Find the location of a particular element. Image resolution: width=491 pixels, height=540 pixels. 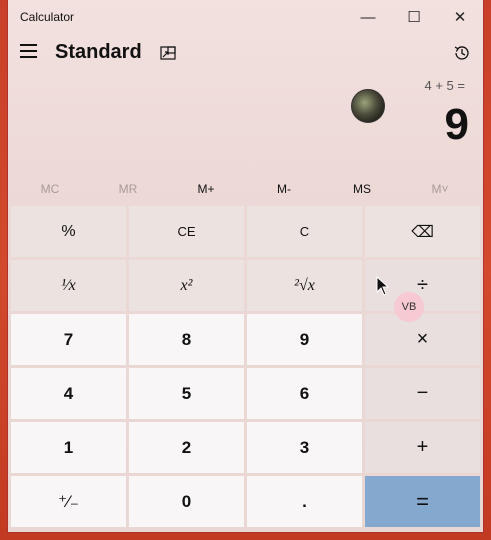

mode-title: Standard is located at coordinates (98, 52).